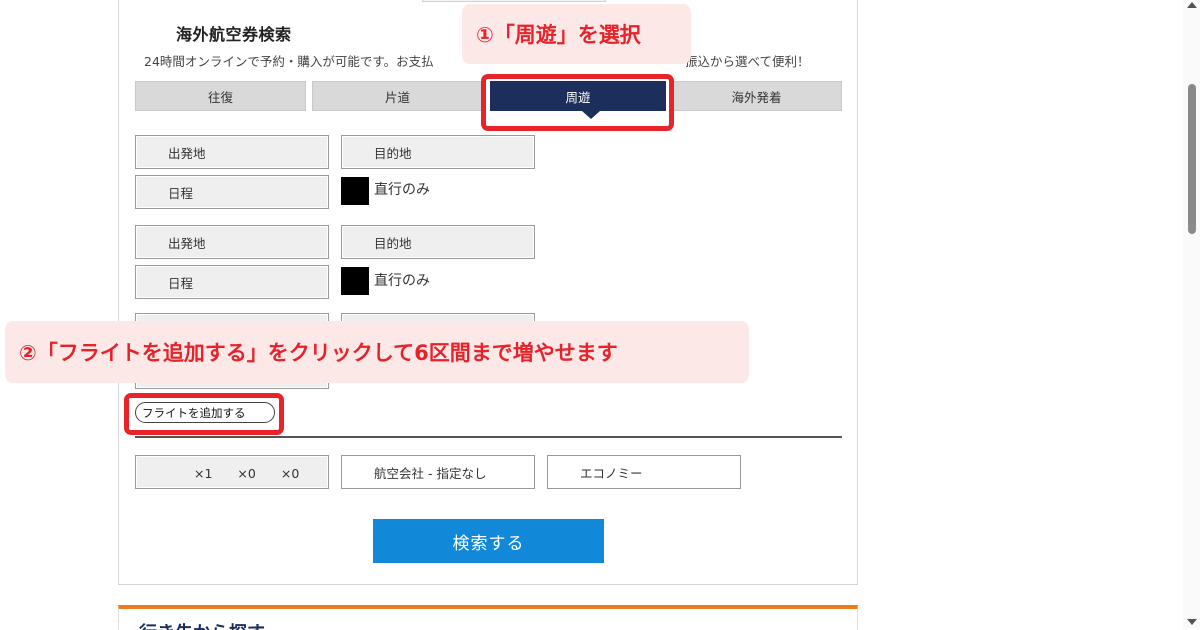 This screenshot has width=1200, height=630. I want to click on leg1-destination-label: 目的地, so click(393, 153).